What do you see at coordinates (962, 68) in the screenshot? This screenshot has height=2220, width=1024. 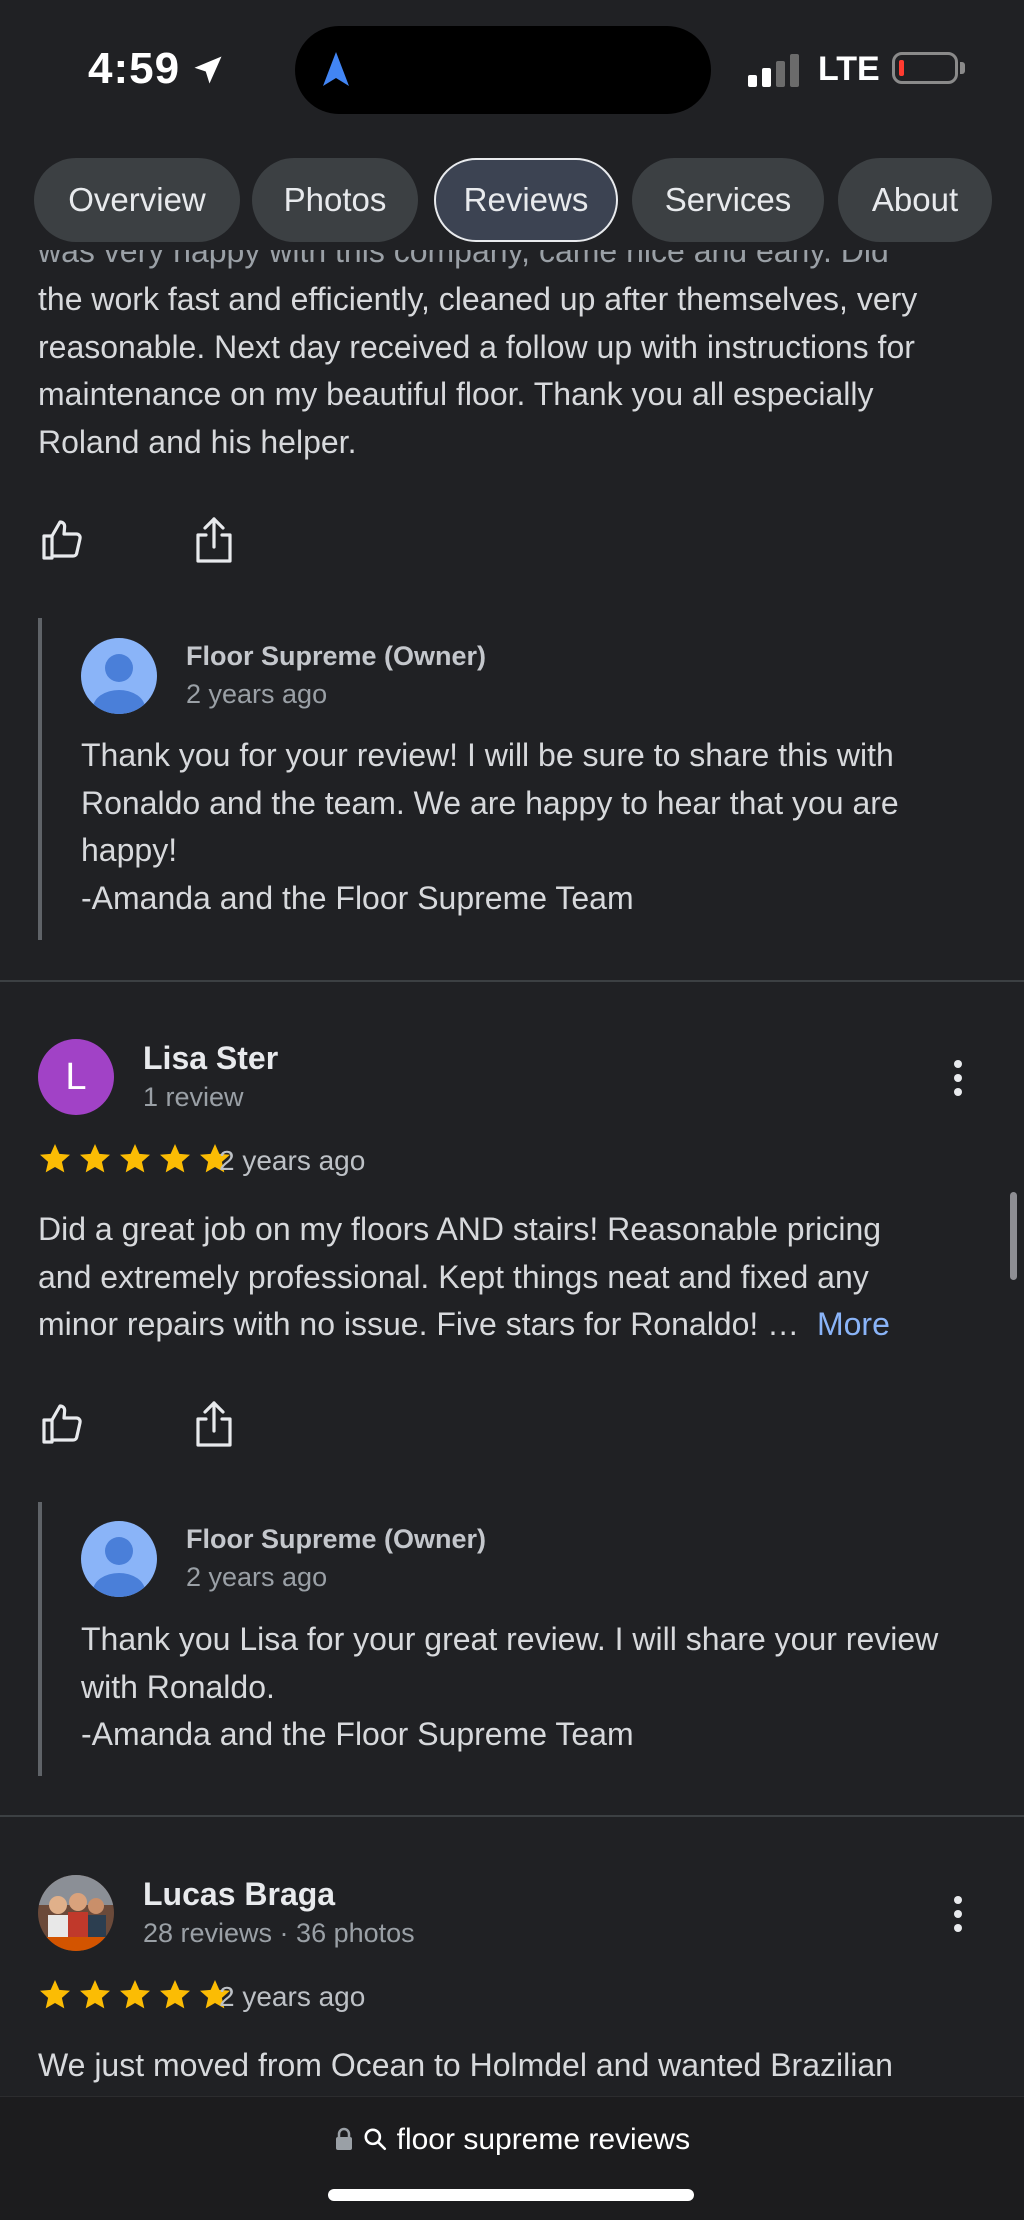 I see `battery-tip` at bounding box center [962, 68].